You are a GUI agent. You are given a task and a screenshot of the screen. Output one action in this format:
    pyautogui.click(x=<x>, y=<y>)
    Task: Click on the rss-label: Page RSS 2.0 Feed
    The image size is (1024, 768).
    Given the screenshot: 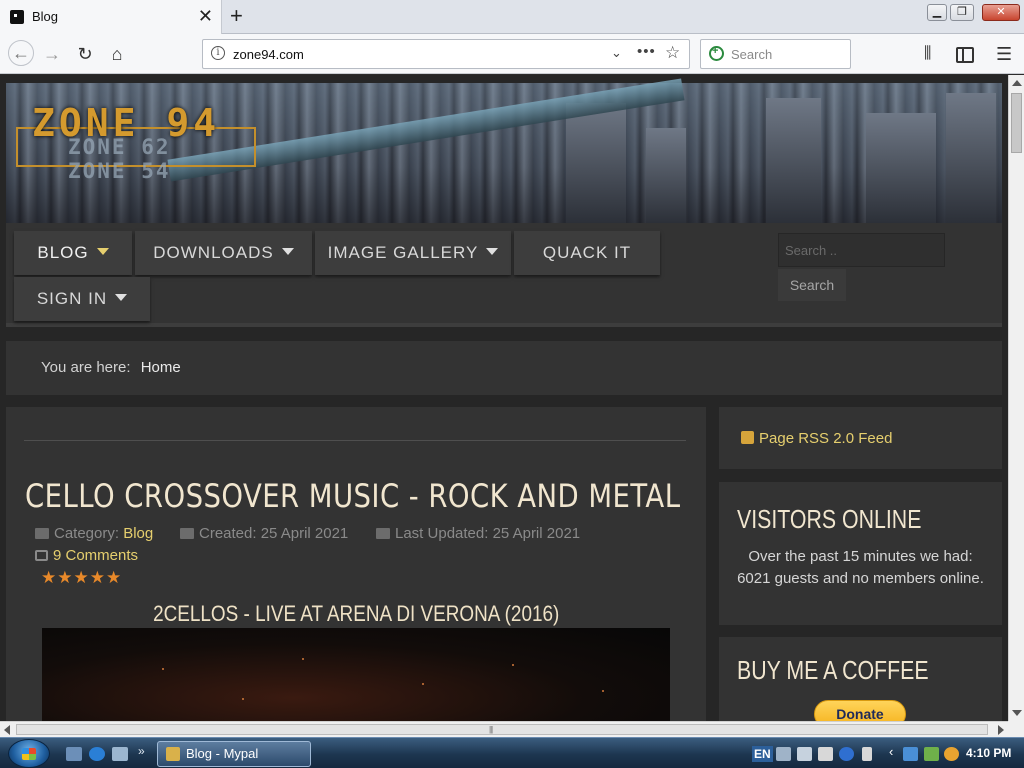 What is the action you would take?
    pyautogui.click(x=826, y=438)
    